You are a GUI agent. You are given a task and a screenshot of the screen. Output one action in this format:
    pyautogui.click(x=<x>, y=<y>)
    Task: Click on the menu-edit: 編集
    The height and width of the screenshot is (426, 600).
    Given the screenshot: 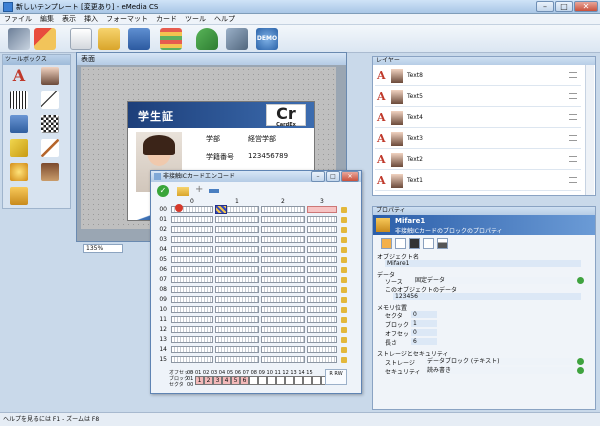 What is the action you would take?
    pyautogui.click(x=47, y=19)
    